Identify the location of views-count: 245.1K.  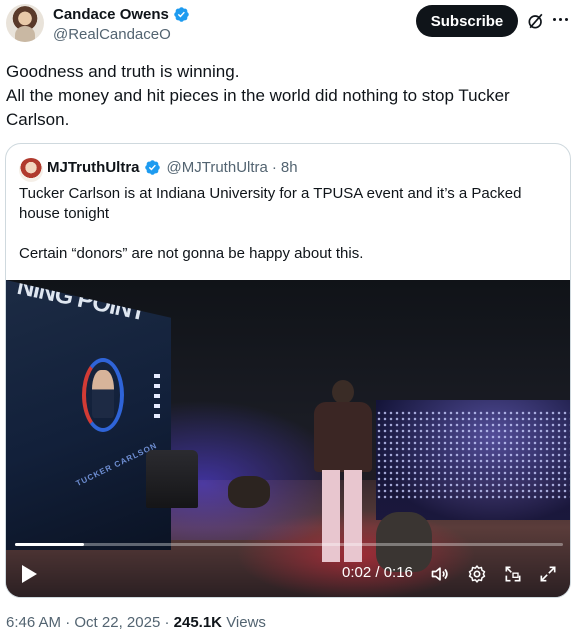
(198, 622).